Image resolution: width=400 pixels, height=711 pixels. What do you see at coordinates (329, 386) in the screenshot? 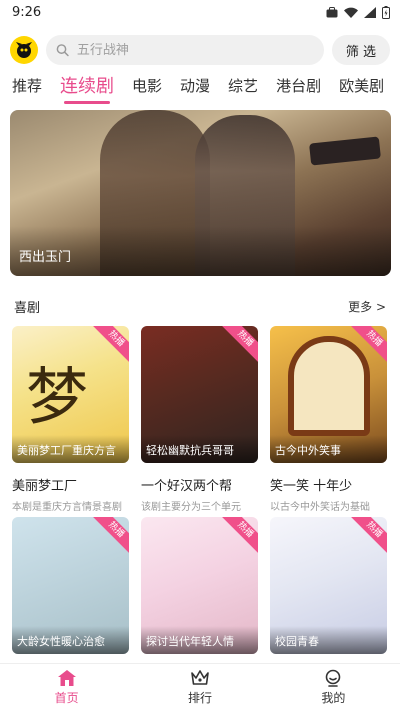
I see `poster-frame` at bounding box center [329, 386].